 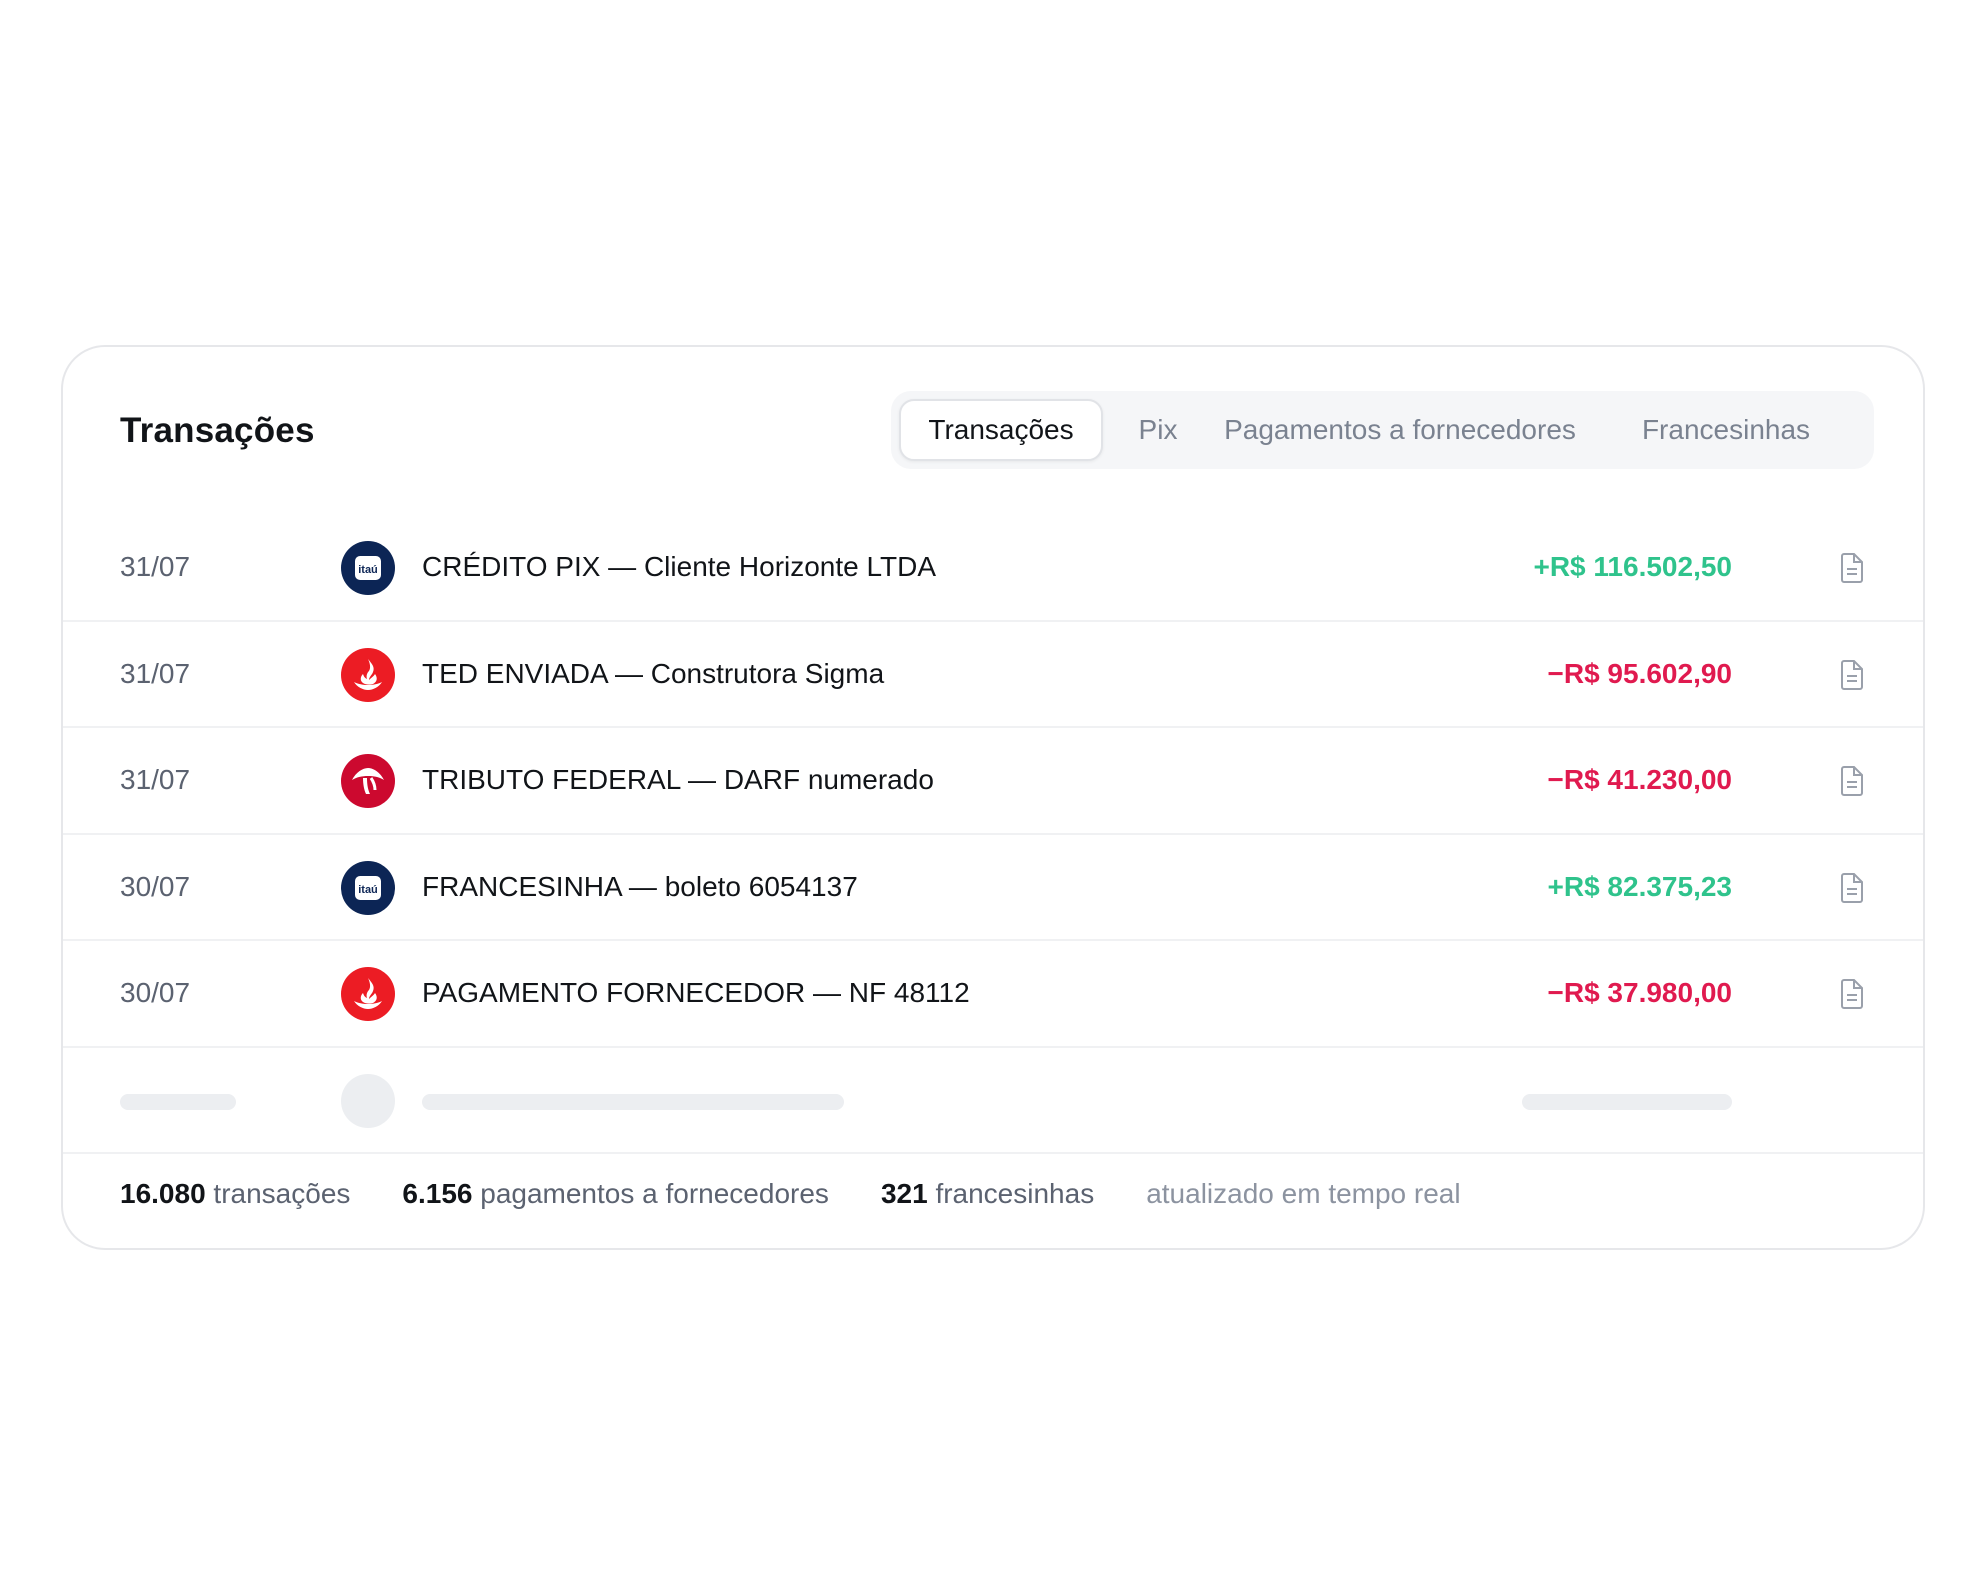 What do you see at coordinates (653, 673) in the screenshot?
I see `transaction-description: TED ENVIADA — Construtora Sigma` at bounding box center [653, 673].